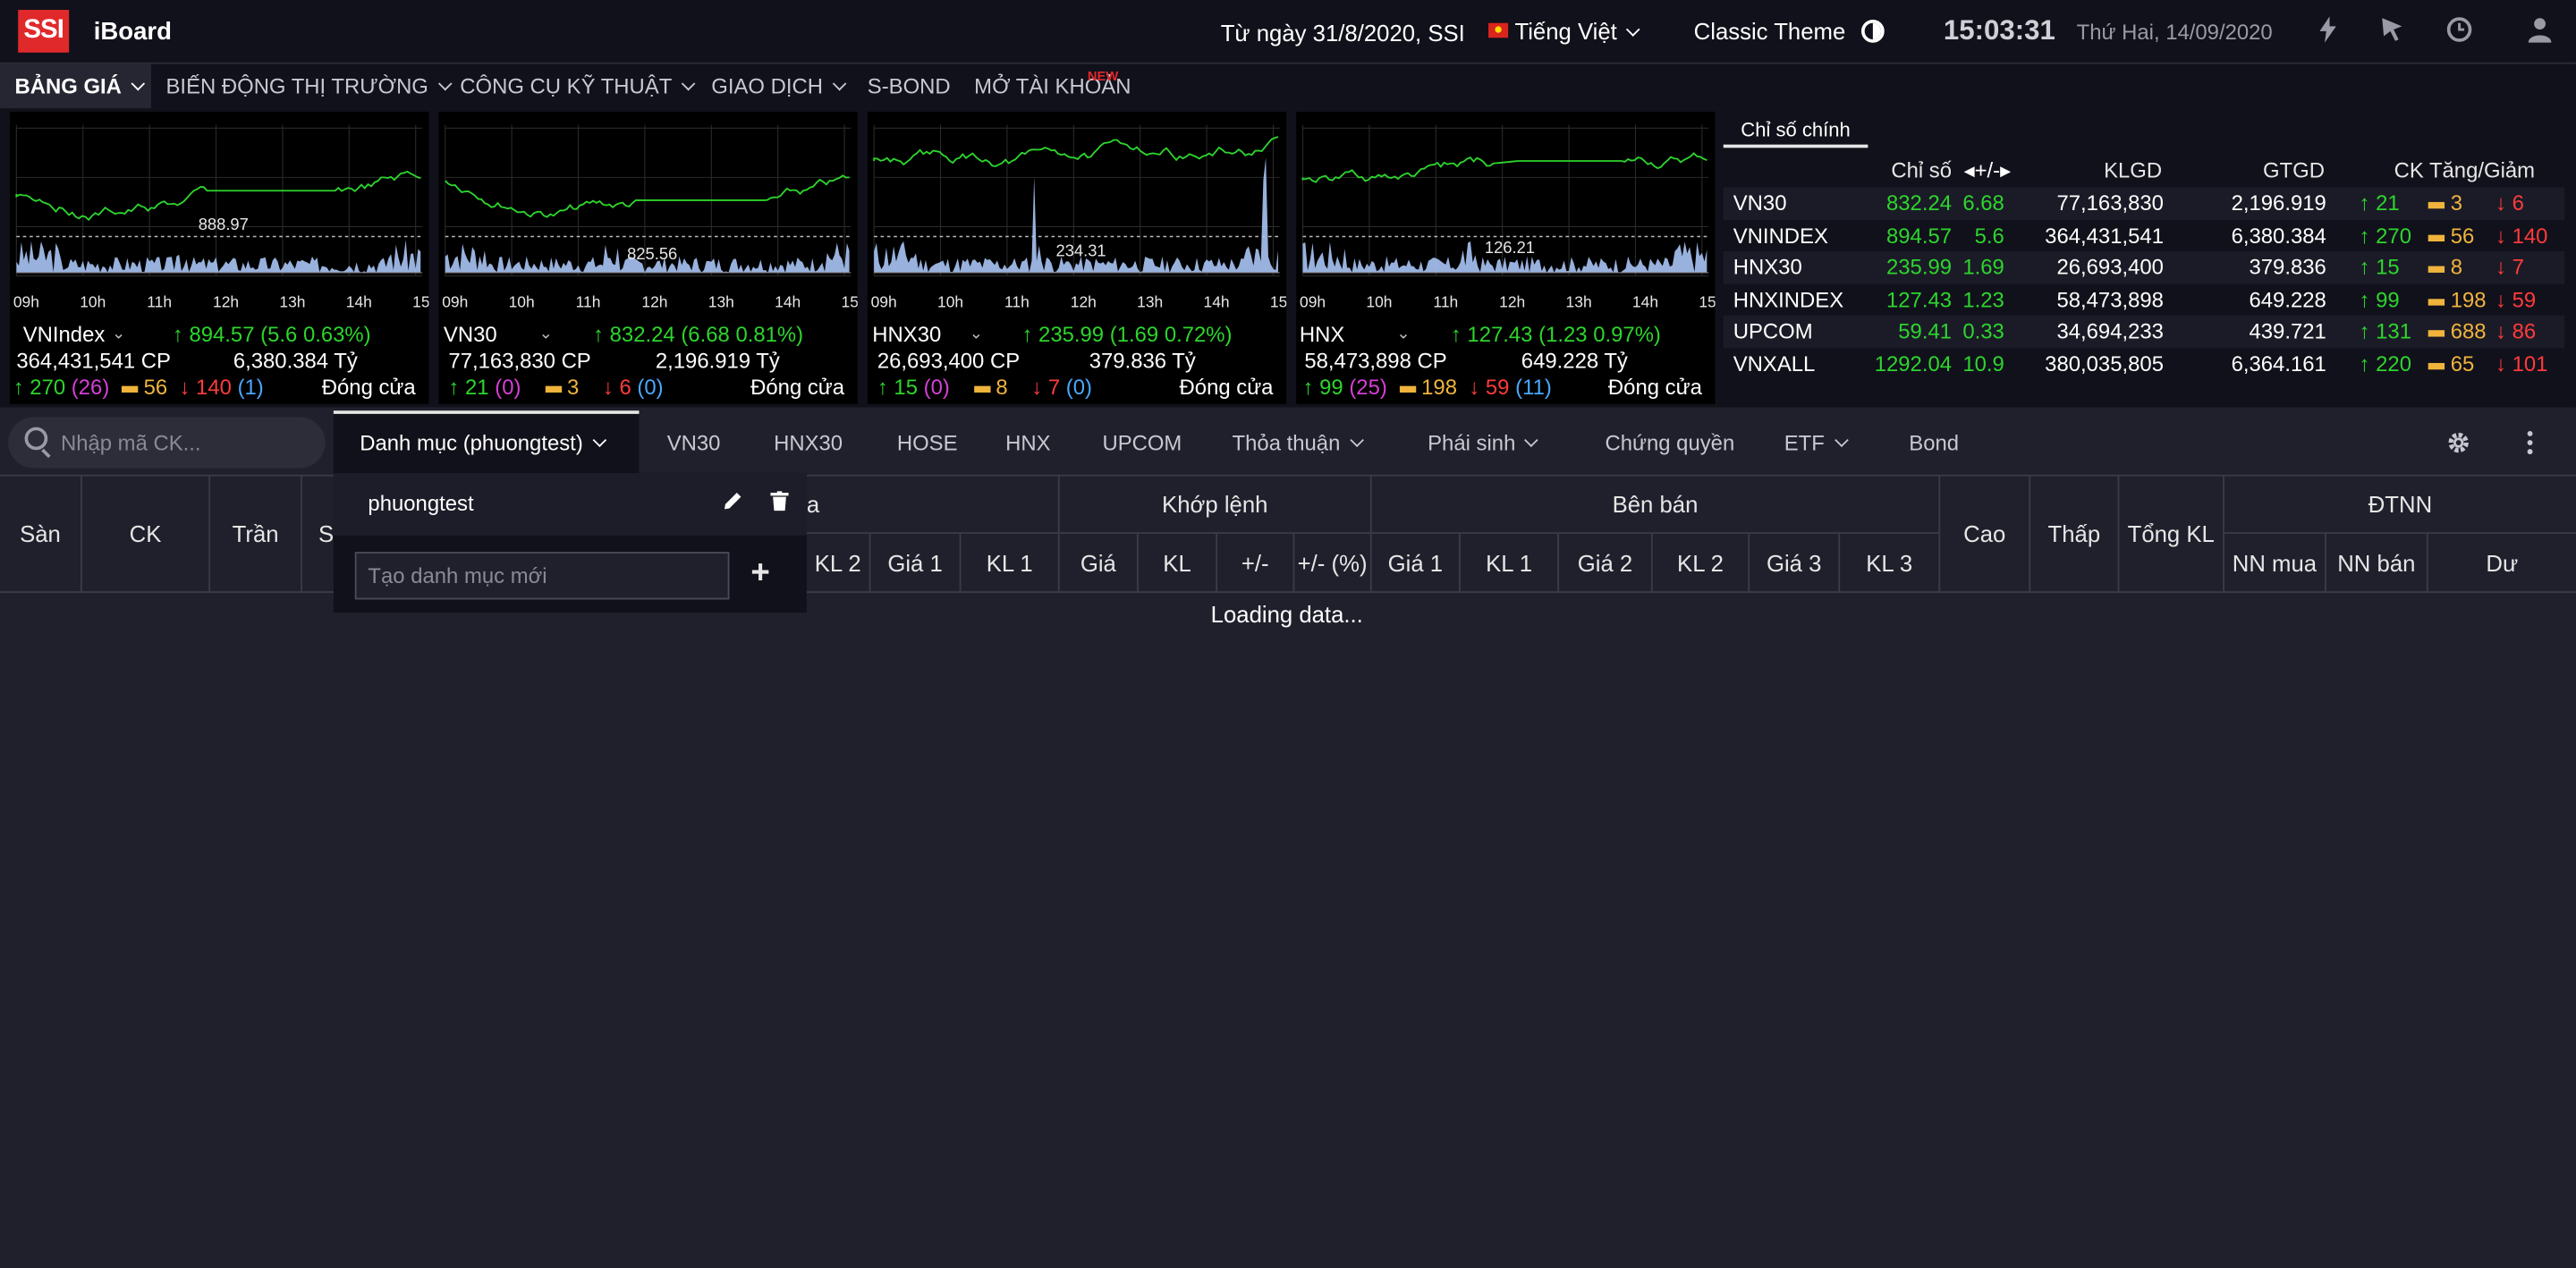 This screenshot has height=1268, width=2576. Describe the element at coordinates (1795, 563) in the screenshot. I see `col-sell-gia3: Giá 3` at that location.